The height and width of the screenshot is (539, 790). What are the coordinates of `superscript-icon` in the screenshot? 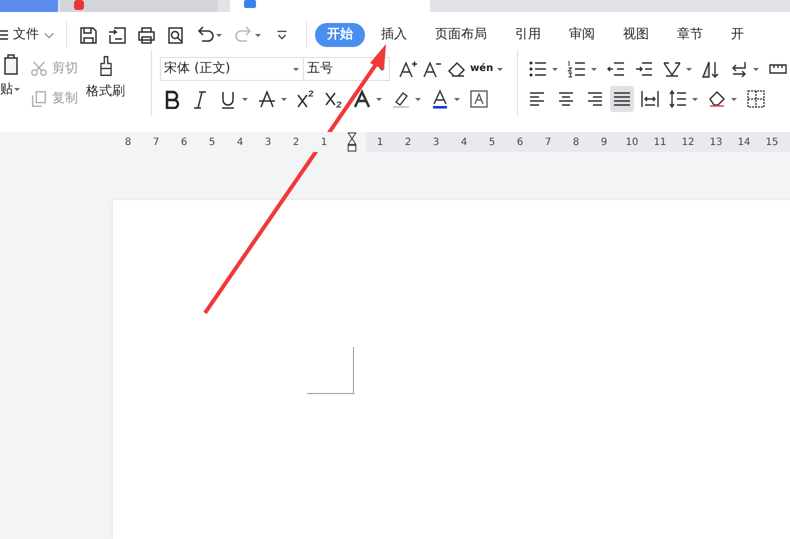 It's located at (306, 99).